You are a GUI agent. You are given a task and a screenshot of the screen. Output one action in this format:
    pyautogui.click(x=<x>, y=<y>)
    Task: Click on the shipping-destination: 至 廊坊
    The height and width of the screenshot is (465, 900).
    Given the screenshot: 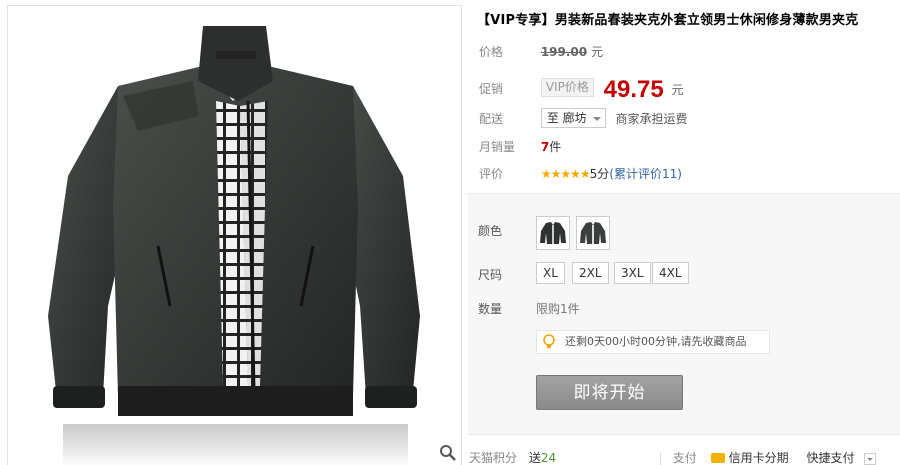 What is the action you would take?
    pyautogui.click(x=566, y=118)
    